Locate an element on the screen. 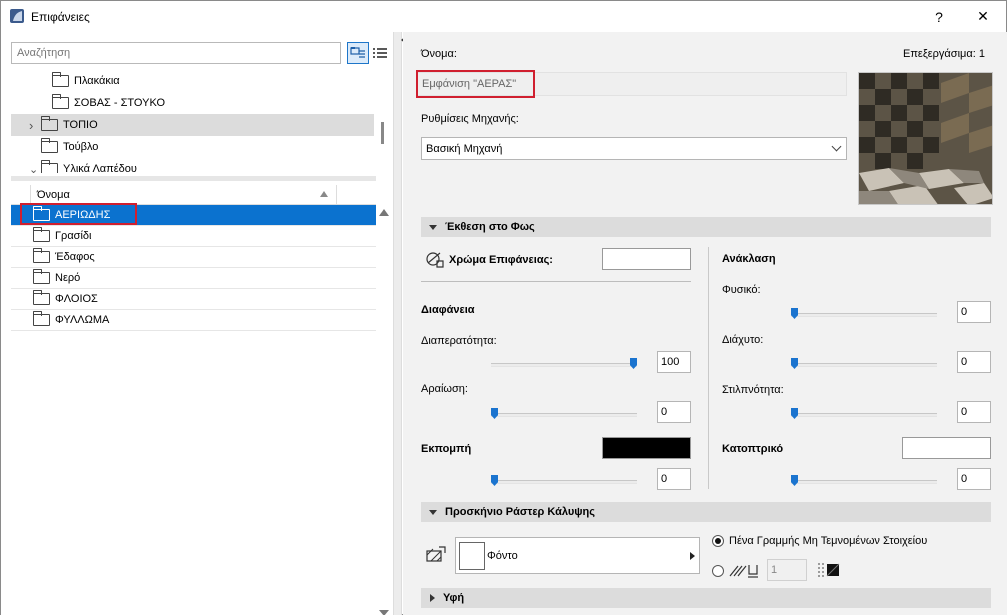 The width and height of the screenshot is (1007, 615). texture-section-header: Υφή is located at coordinates (706, 598).